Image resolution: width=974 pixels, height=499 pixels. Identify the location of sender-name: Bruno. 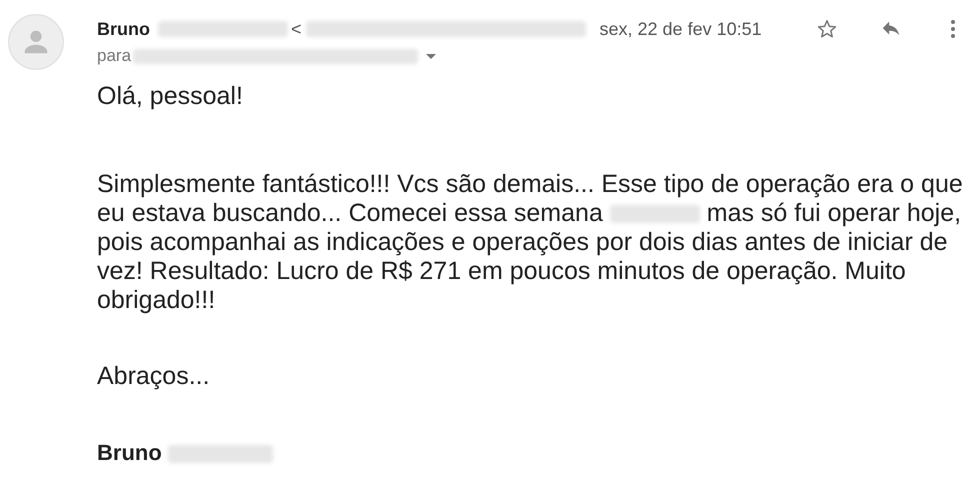
(123, 29).